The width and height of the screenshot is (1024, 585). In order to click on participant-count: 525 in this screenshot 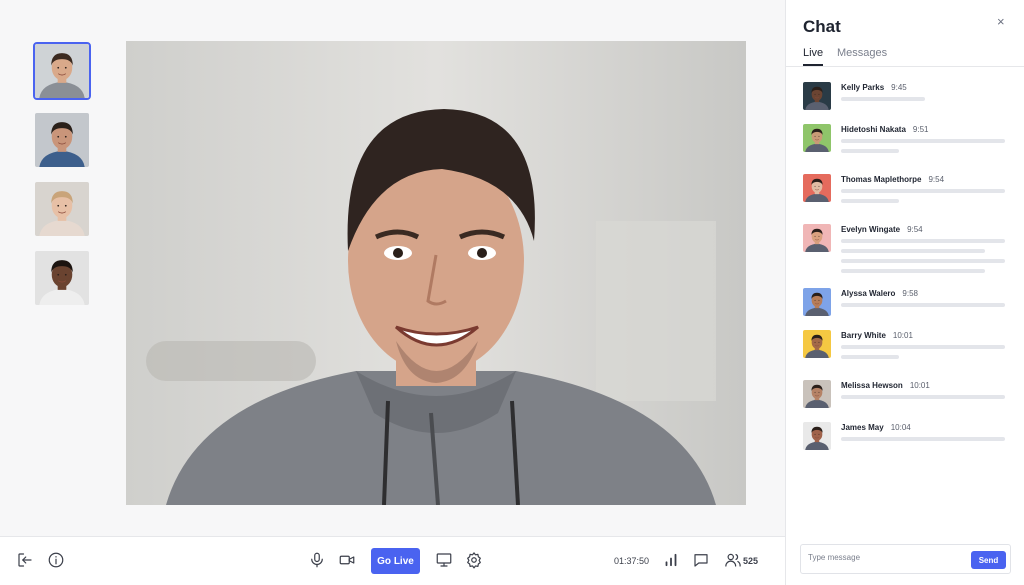, I will do `click(751, 561)`.